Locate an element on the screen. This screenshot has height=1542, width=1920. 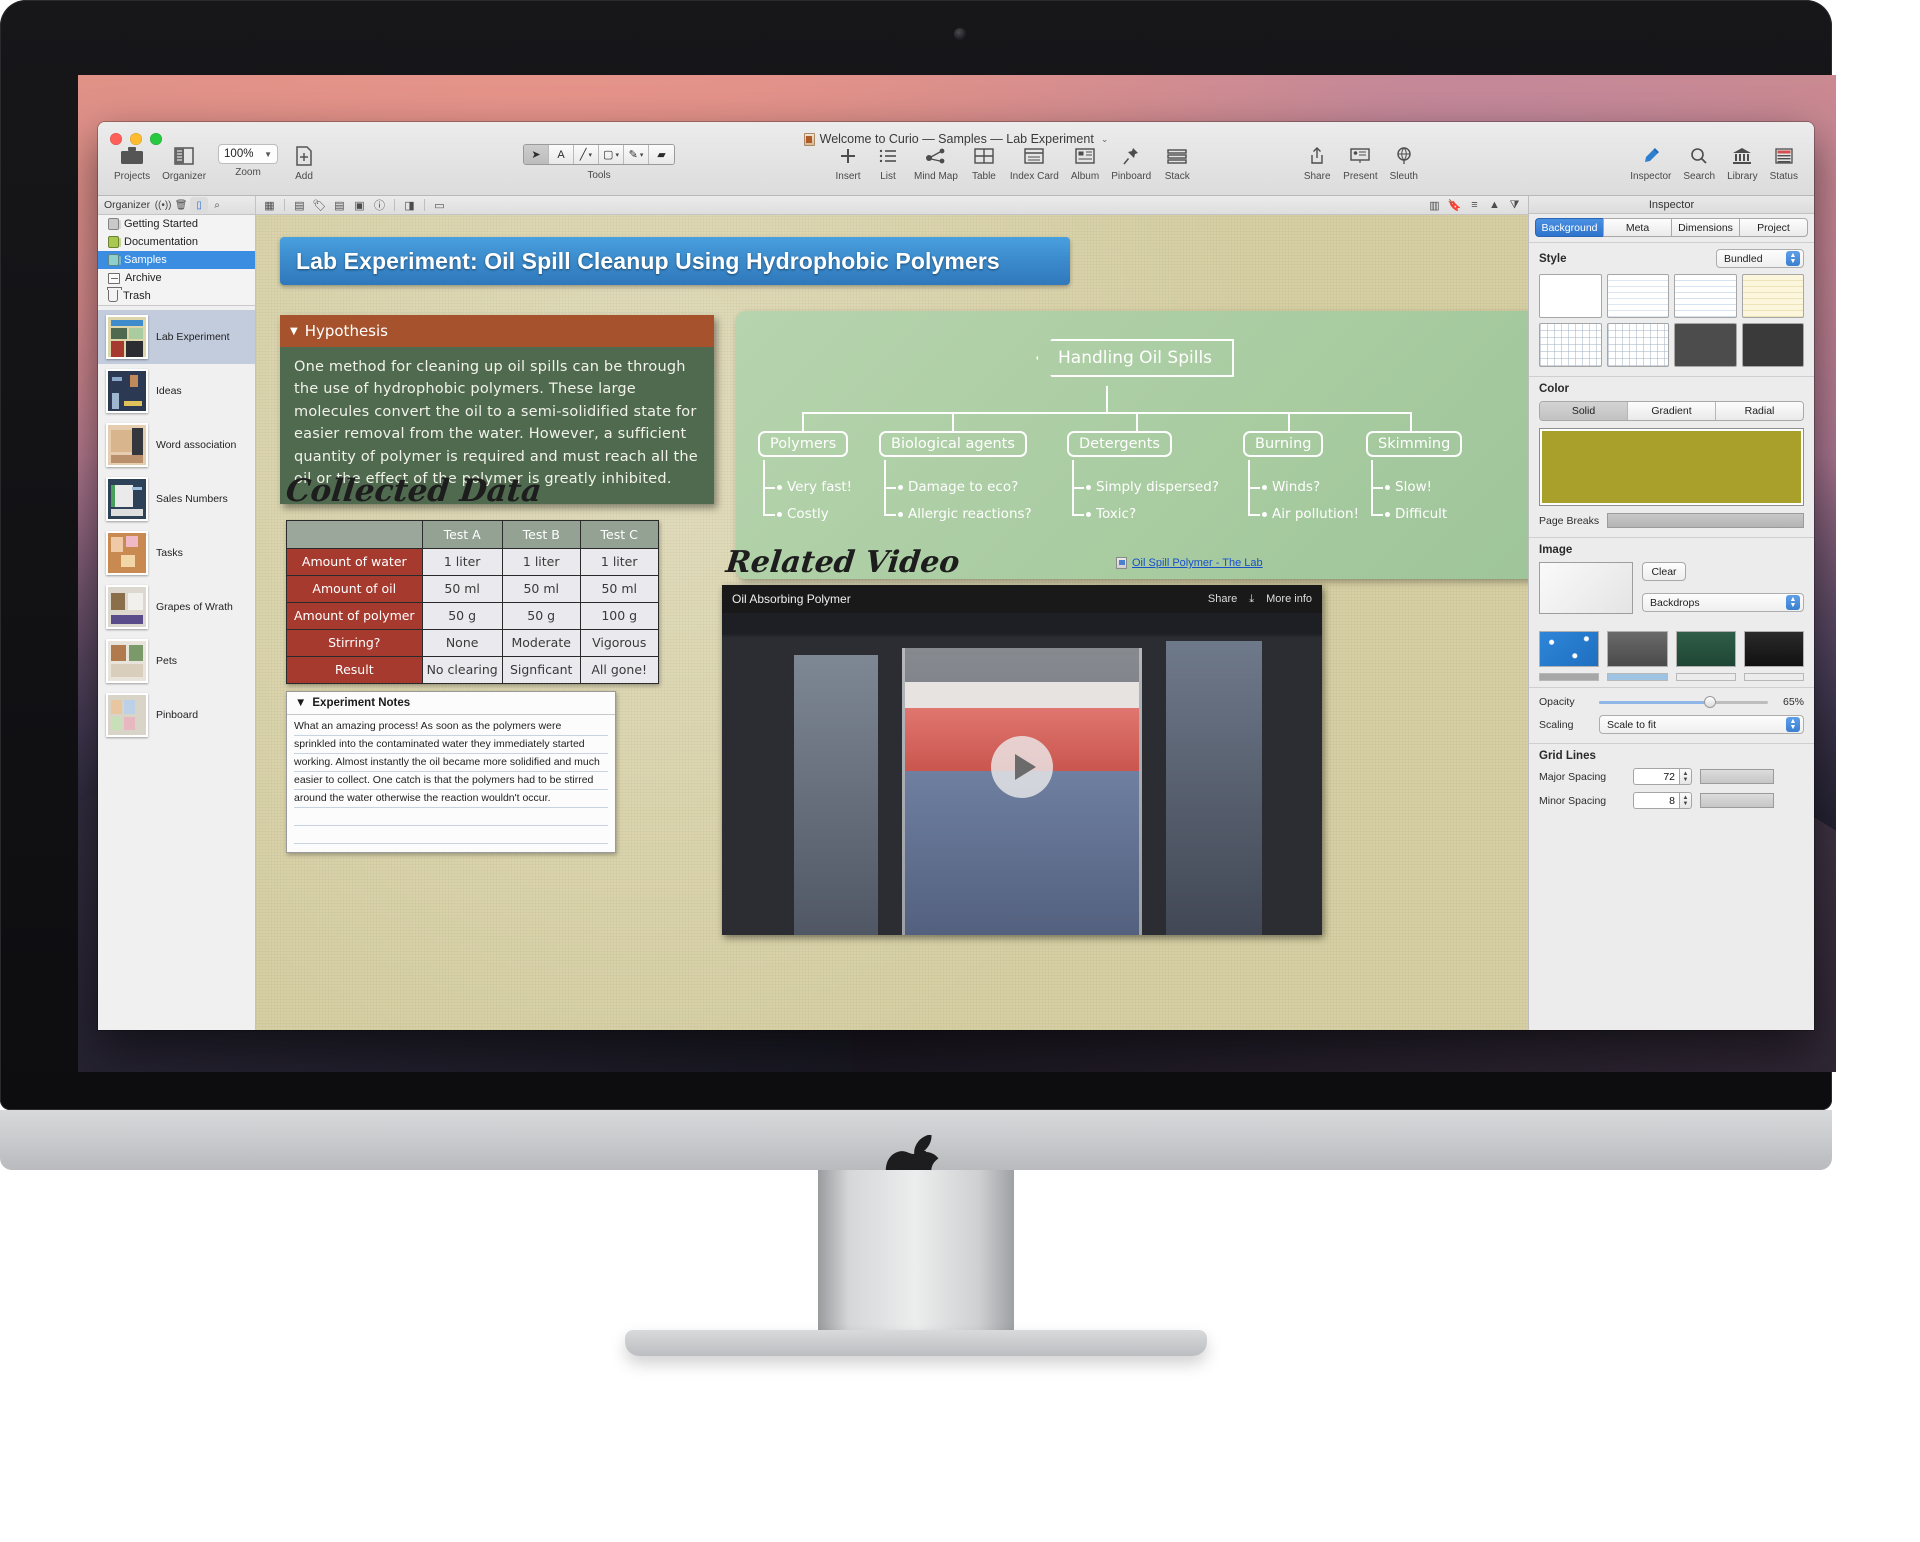
add-button: Add is located at coordinates (304, 163).